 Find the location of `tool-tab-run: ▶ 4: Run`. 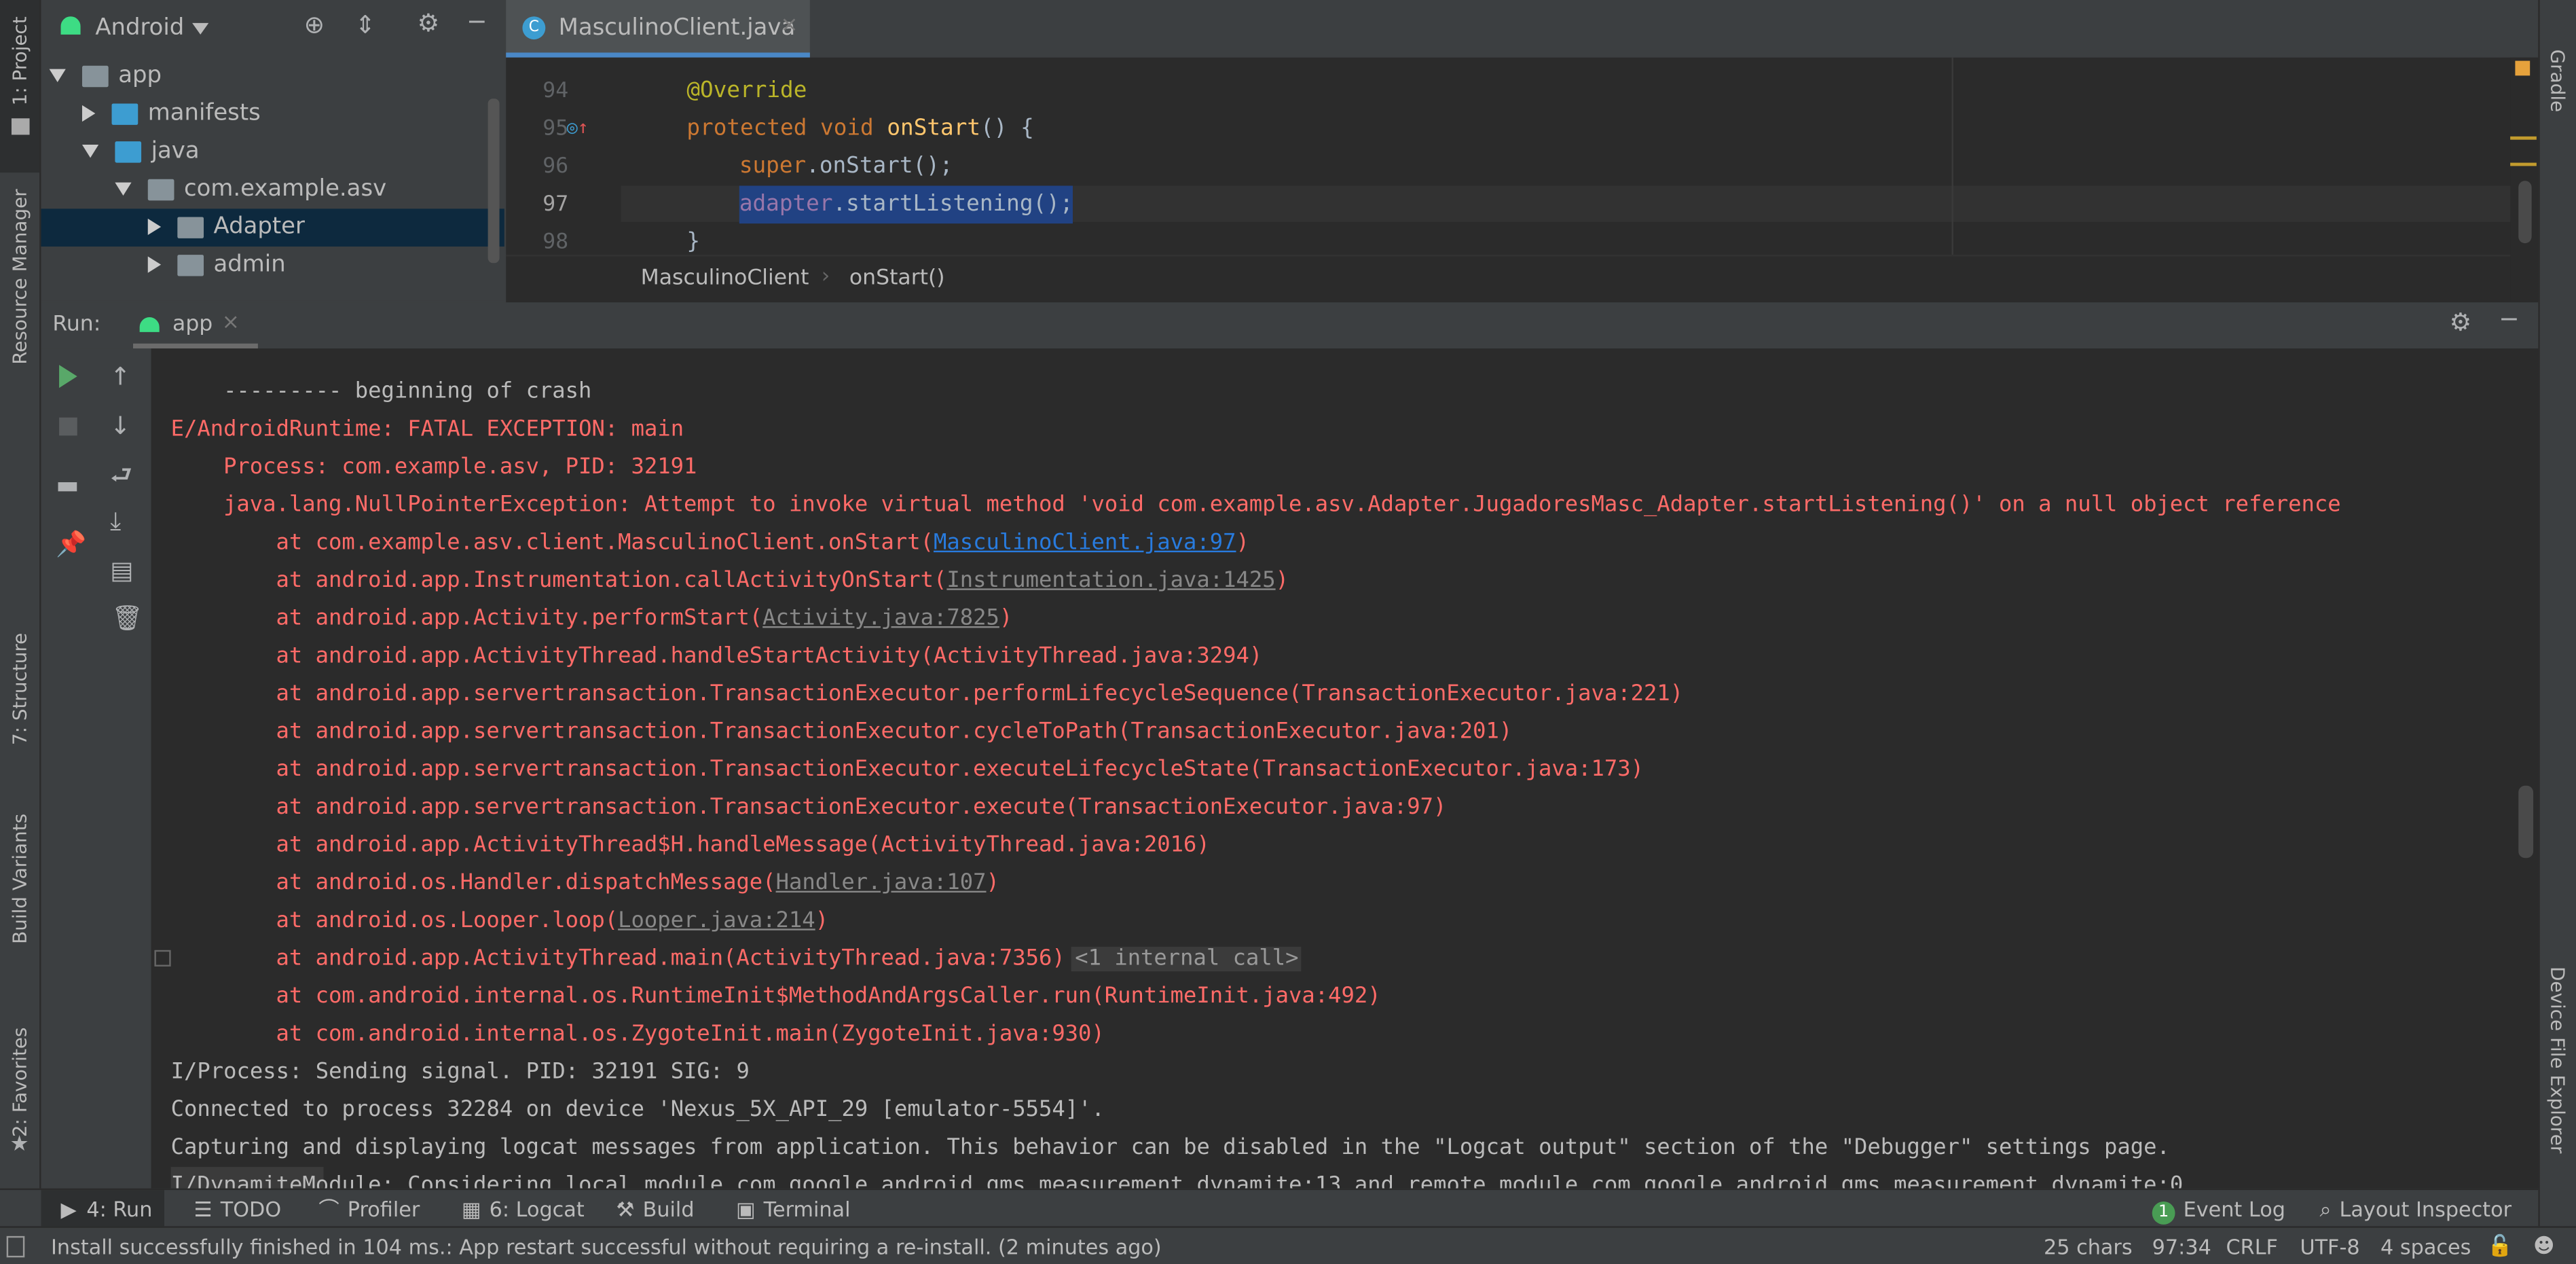

tool-tab-run: ▶ 4: Run is located at coordinates (102, 1209).